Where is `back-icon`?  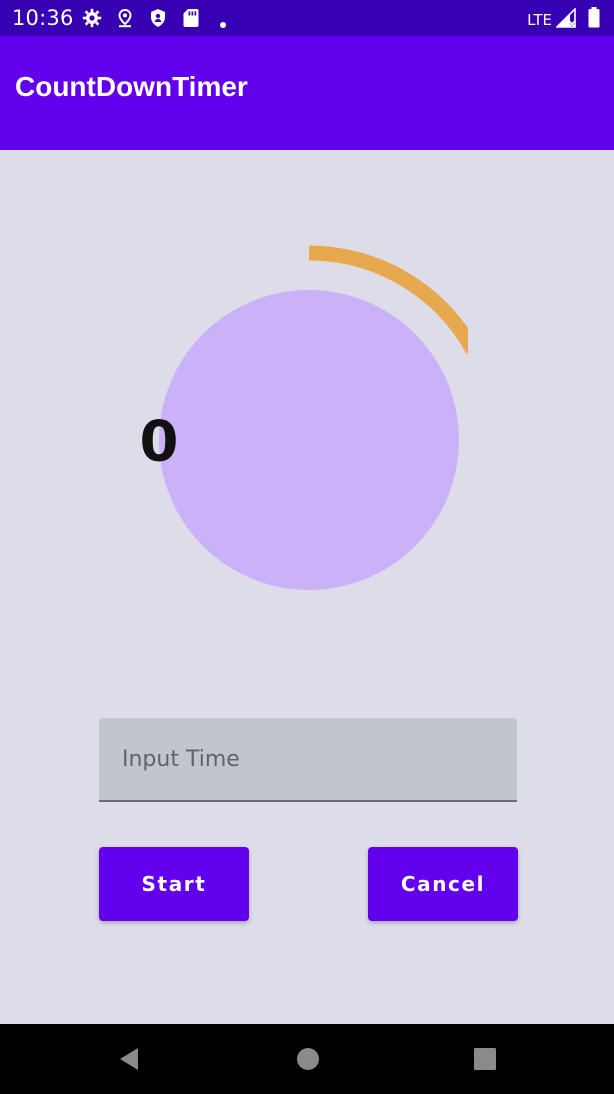
back-icon is located at coordinates (129, 1059).